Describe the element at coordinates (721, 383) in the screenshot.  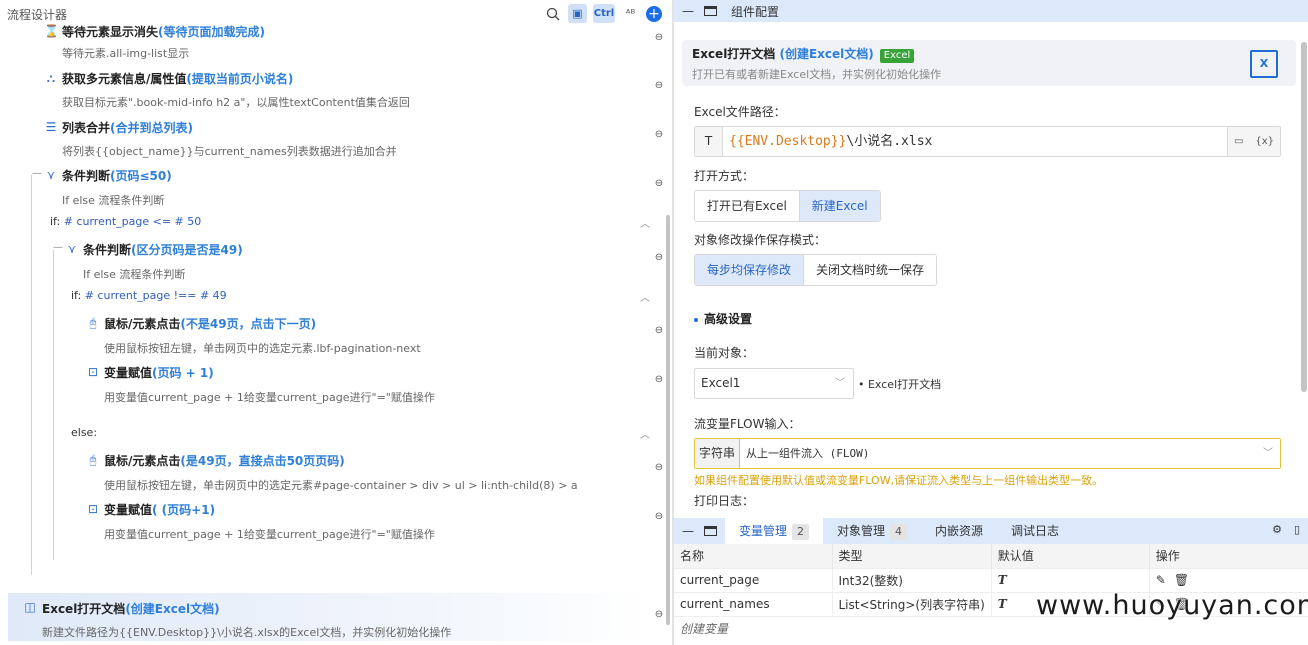
I see `object-value: Excel1` at that location.